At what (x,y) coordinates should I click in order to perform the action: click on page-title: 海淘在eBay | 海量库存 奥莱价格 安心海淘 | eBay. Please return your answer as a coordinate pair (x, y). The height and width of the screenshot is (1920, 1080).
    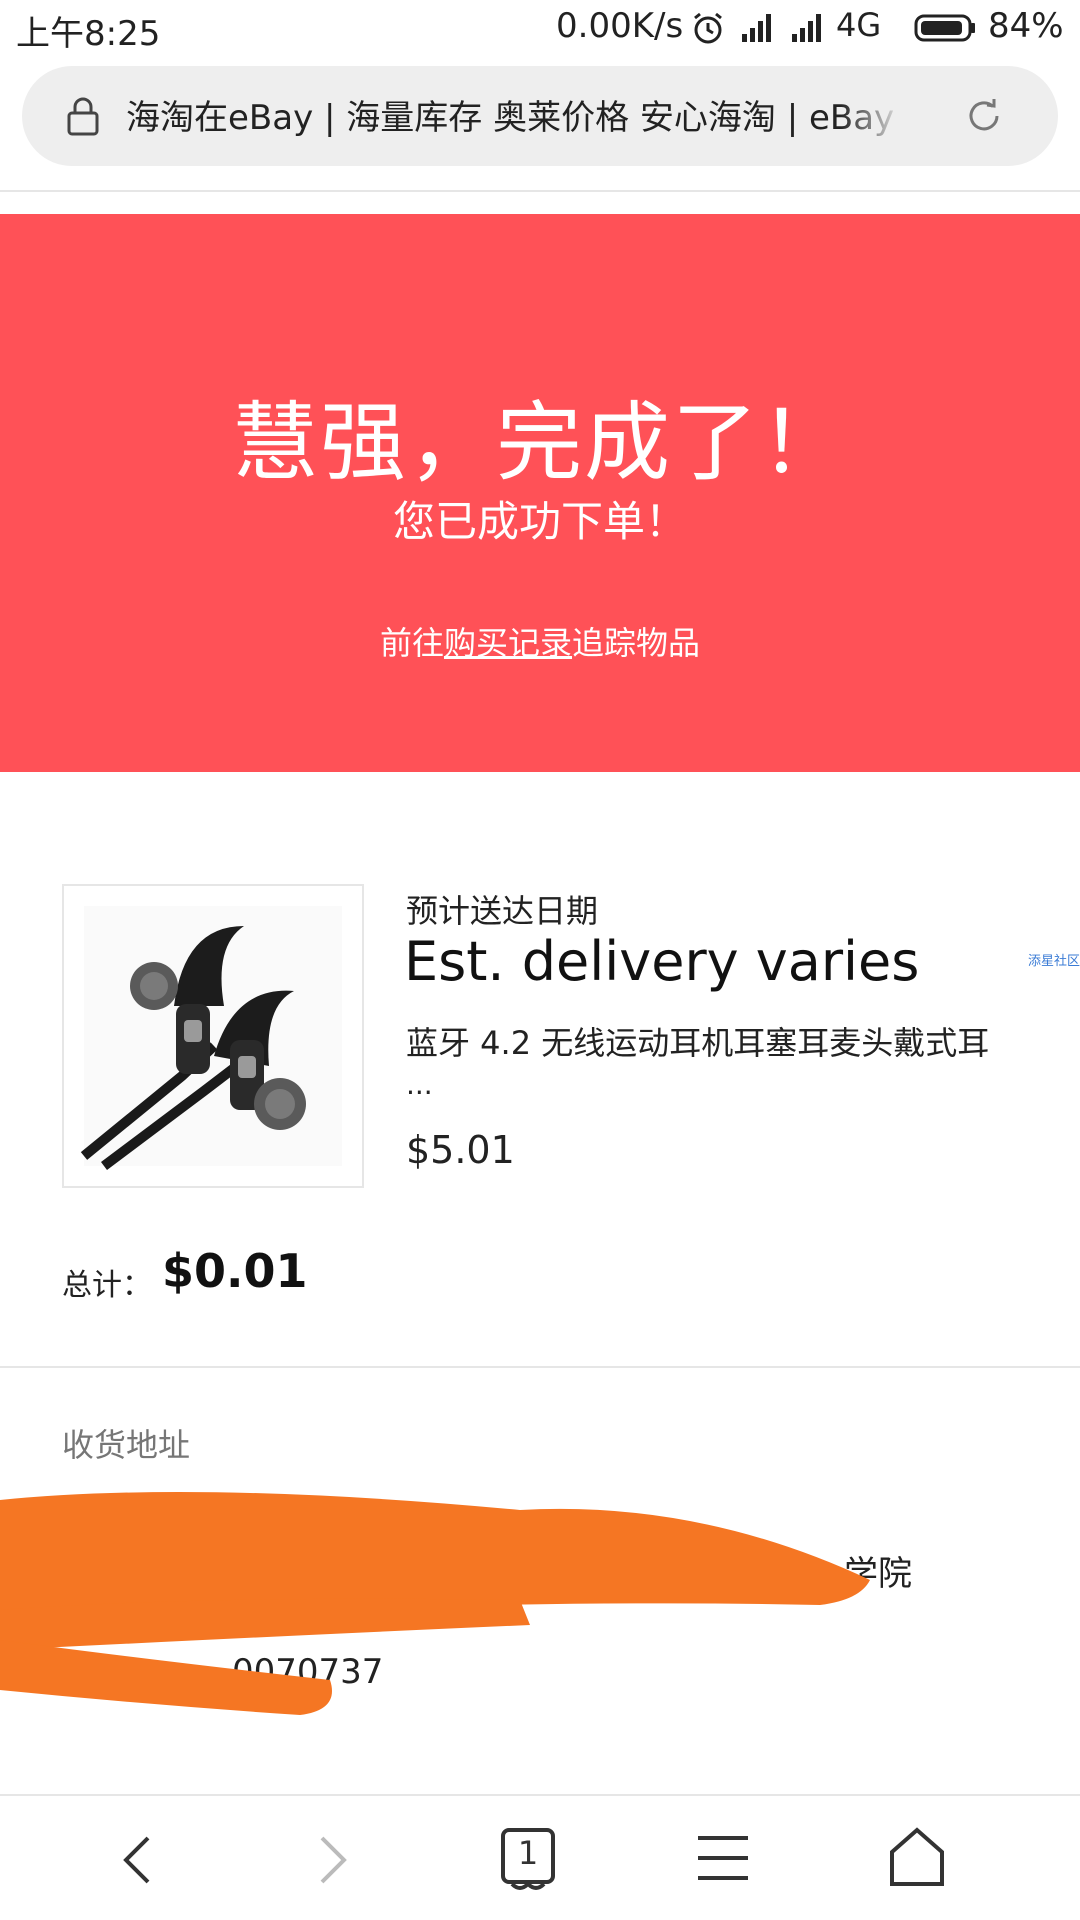
    Looking at the image, I should click on (516, 114).